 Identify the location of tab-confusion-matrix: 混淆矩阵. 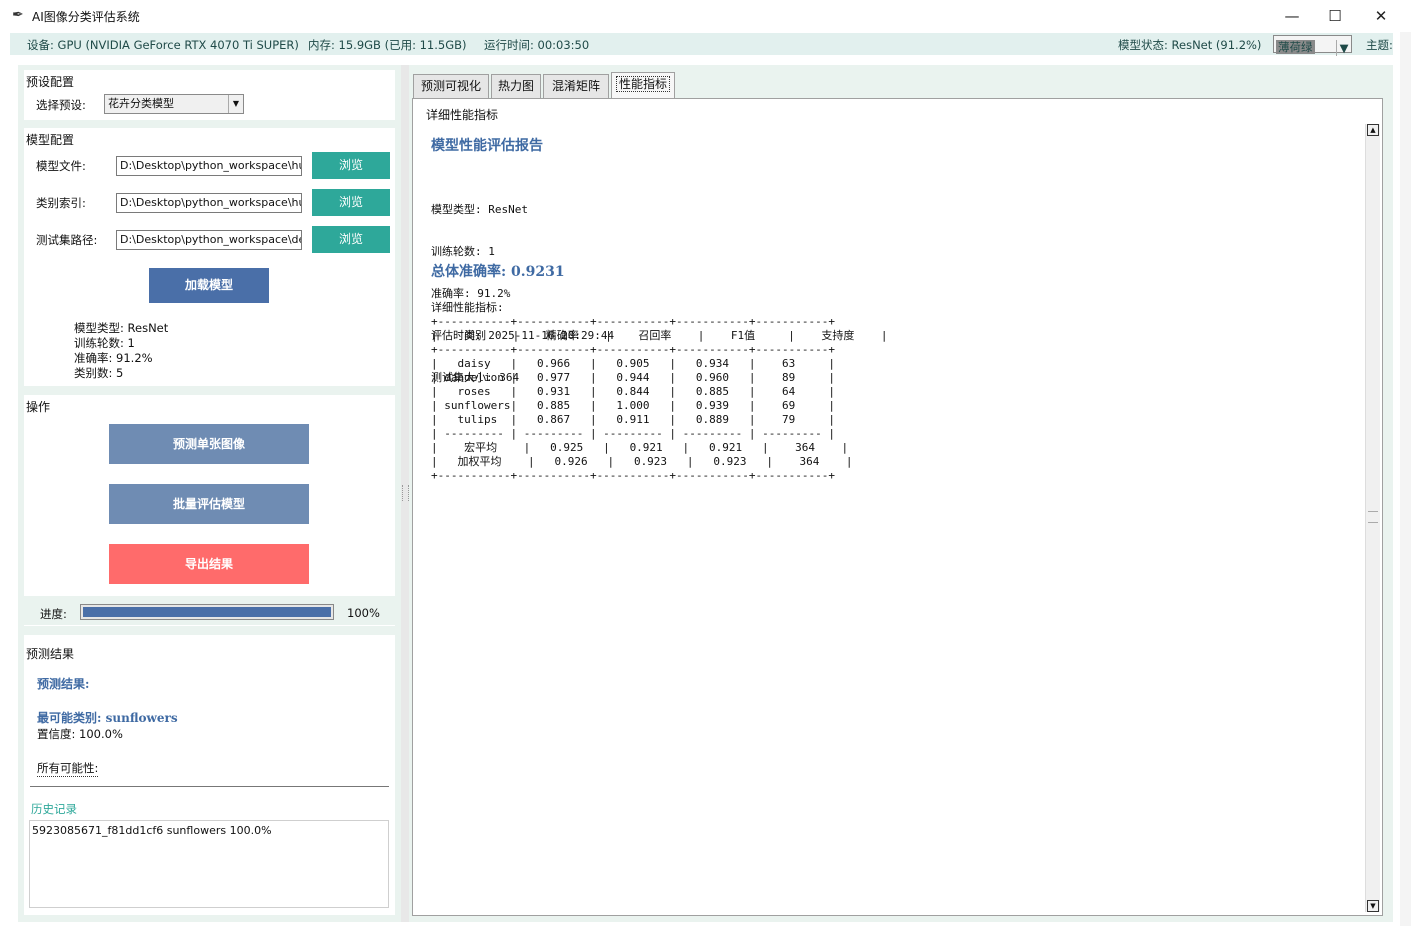
(576, 86).